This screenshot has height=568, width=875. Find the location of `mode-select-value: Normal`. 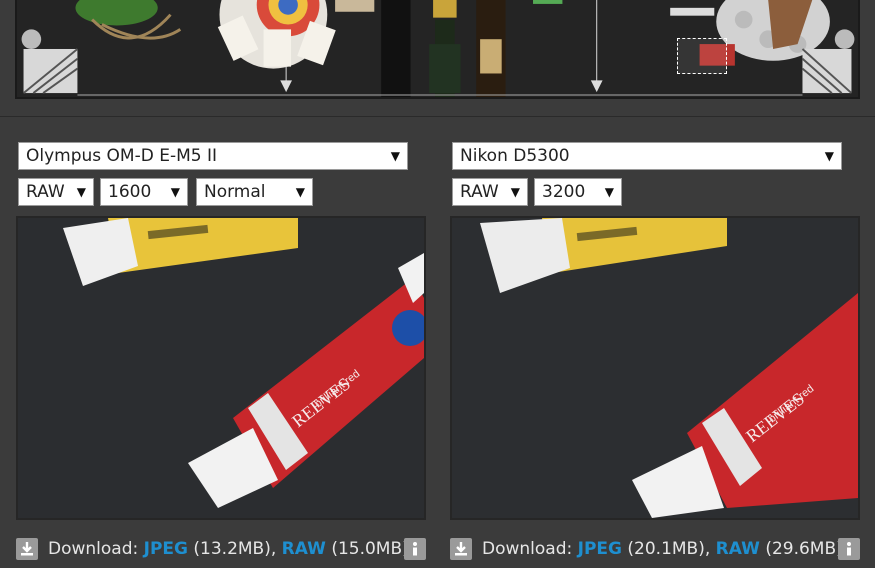

mode-select-value: Normal is located at coordinates (235, 192).